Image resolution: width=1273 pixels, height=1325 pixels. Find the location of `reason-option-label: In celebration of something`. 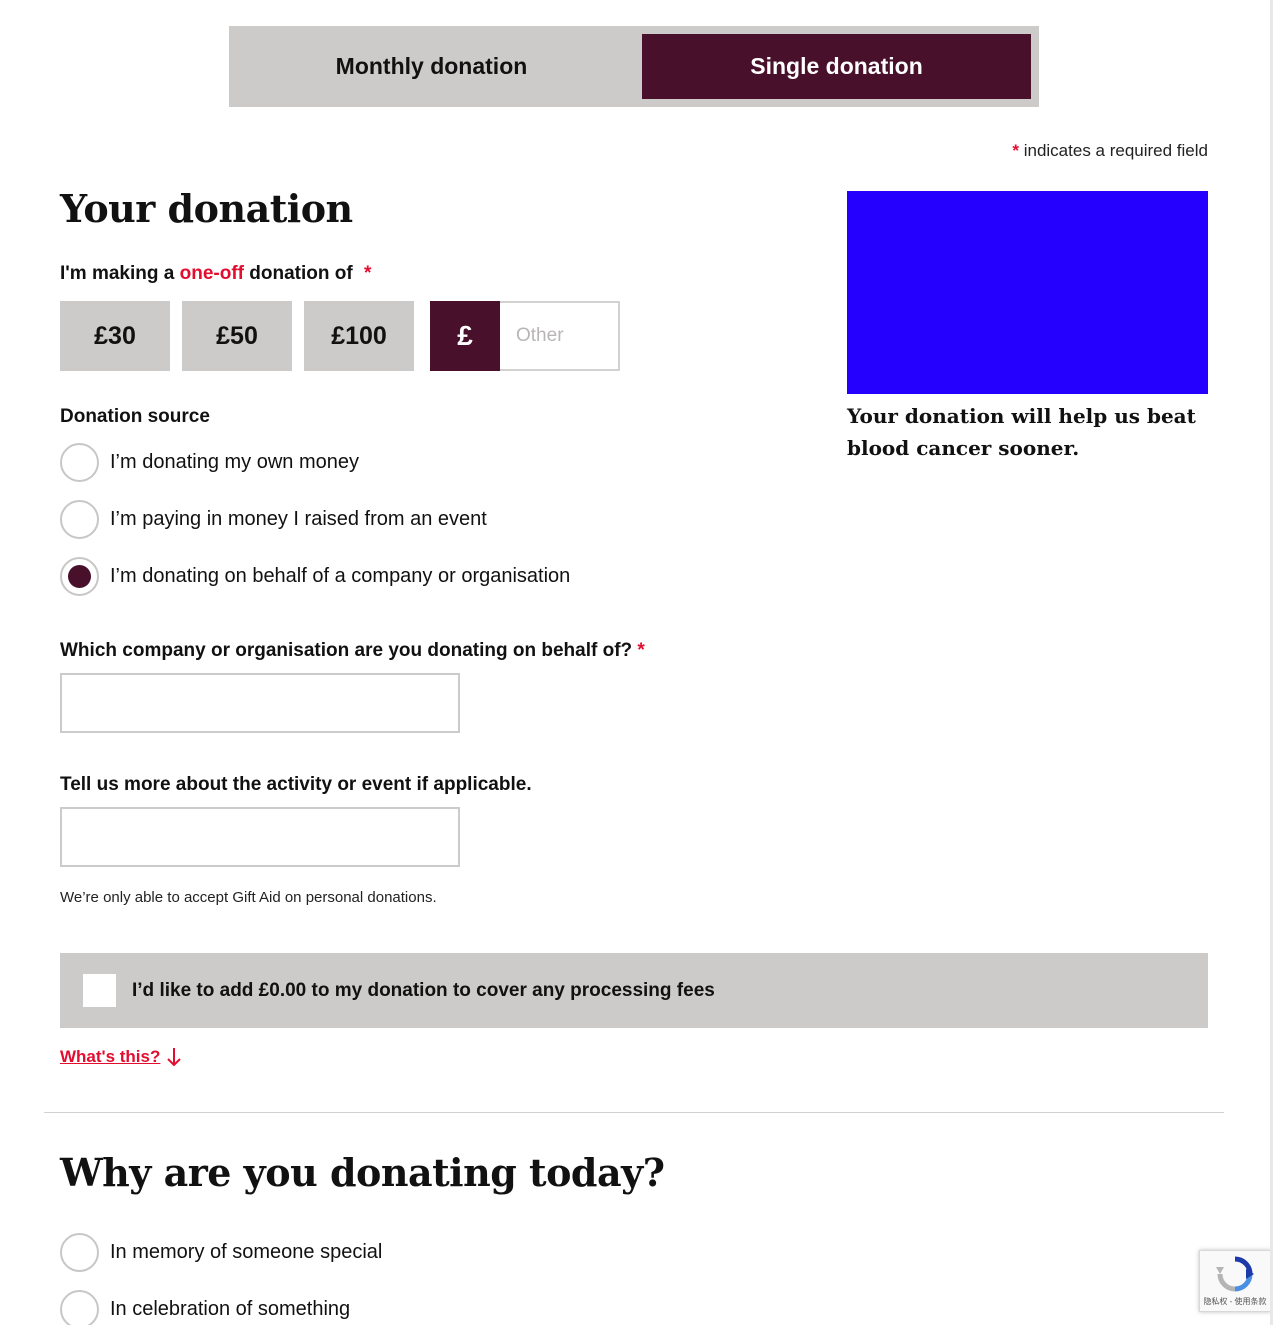

reason-option-label: In celebration of something is located at coordinates (230, 1309).